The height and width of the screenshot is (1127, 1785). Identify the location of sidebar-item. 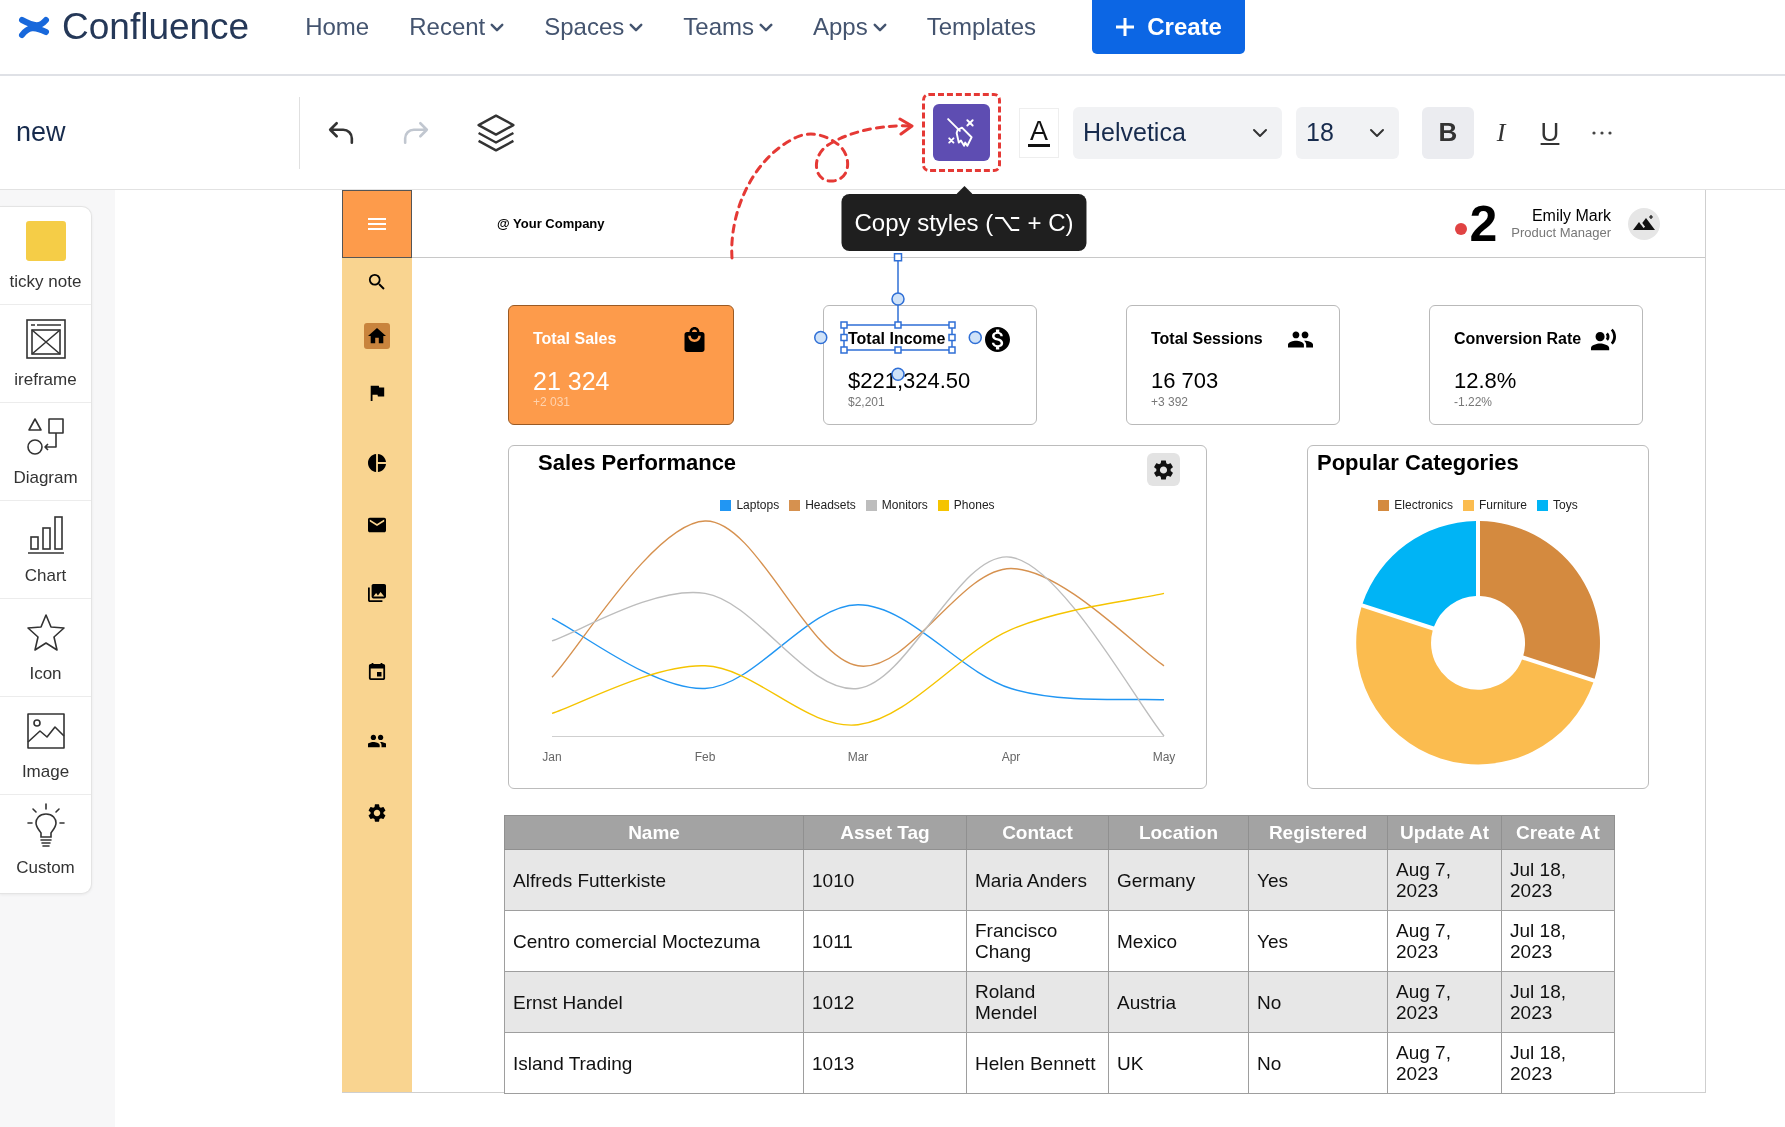
(377, 336).